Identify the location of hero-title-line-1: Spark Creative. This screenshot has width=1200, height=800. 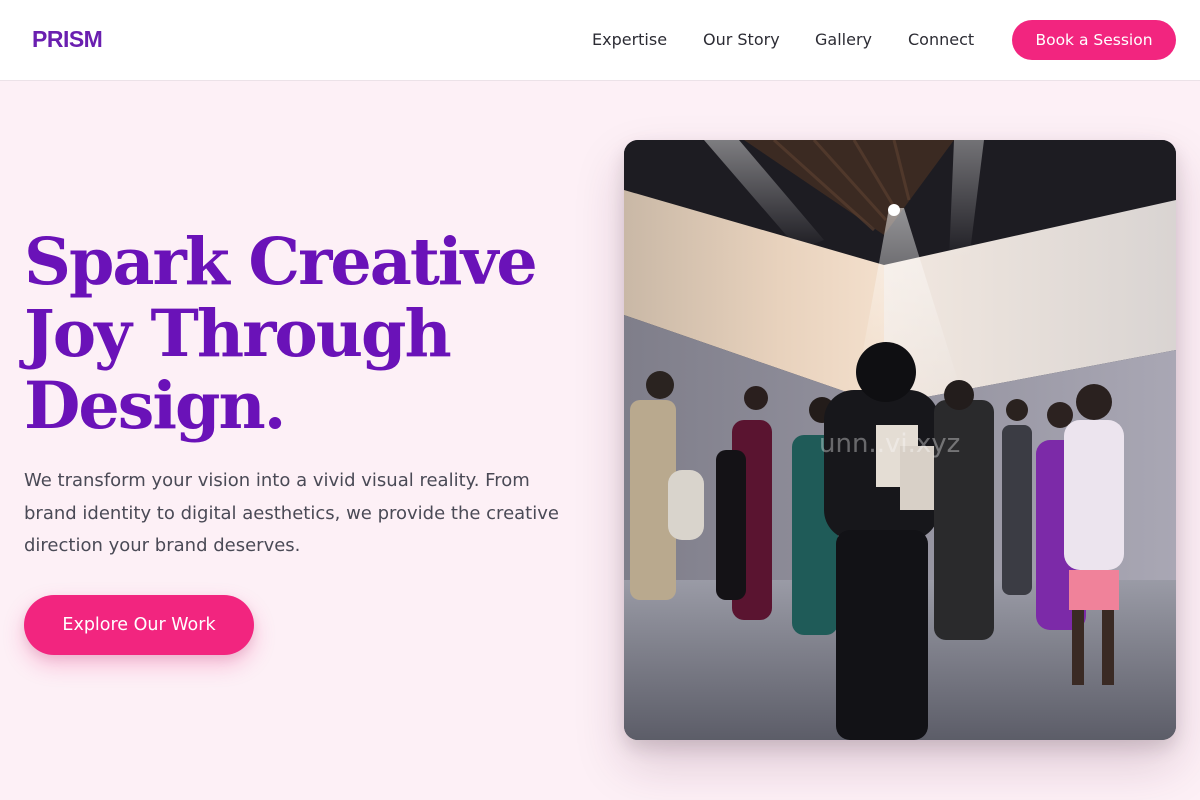
(281, 262).